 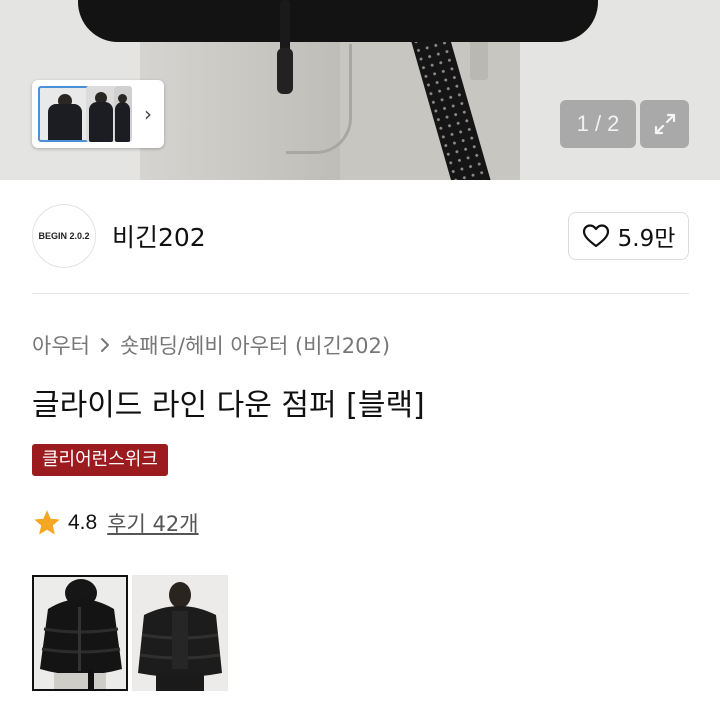 What do you see at coordinates (152, 523) in the screenshot?
I see `review-link: 후기 42개` at bounding box center [152, 523].